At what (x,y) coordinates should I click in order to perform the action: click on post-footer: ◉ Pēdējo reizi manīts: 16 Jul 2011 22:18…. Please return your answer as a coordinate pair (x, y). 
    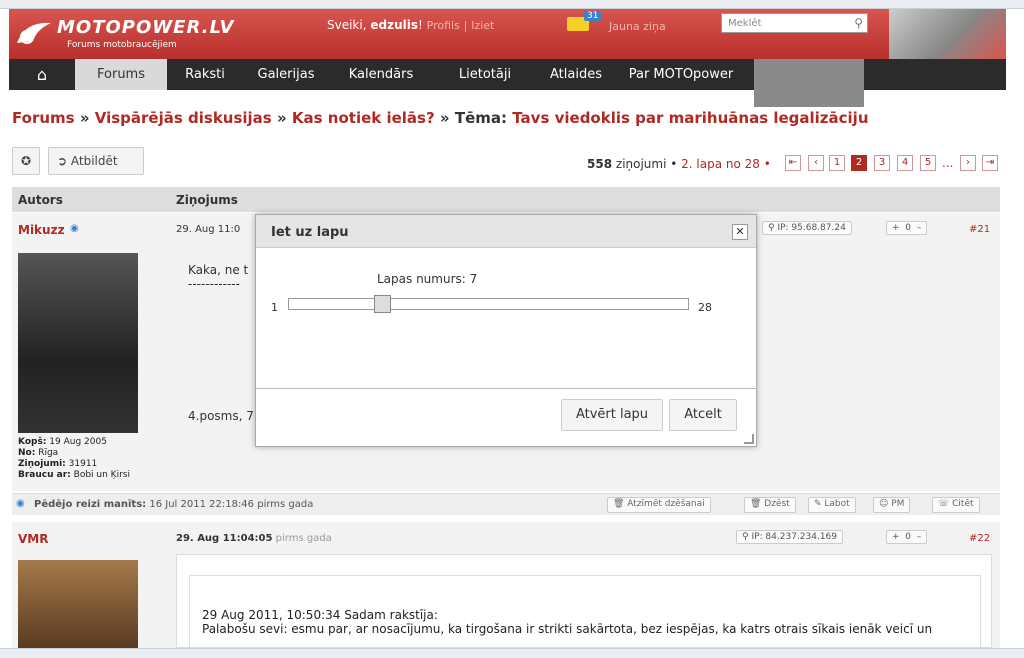
    Looking at the image, I should click on (506, 504).